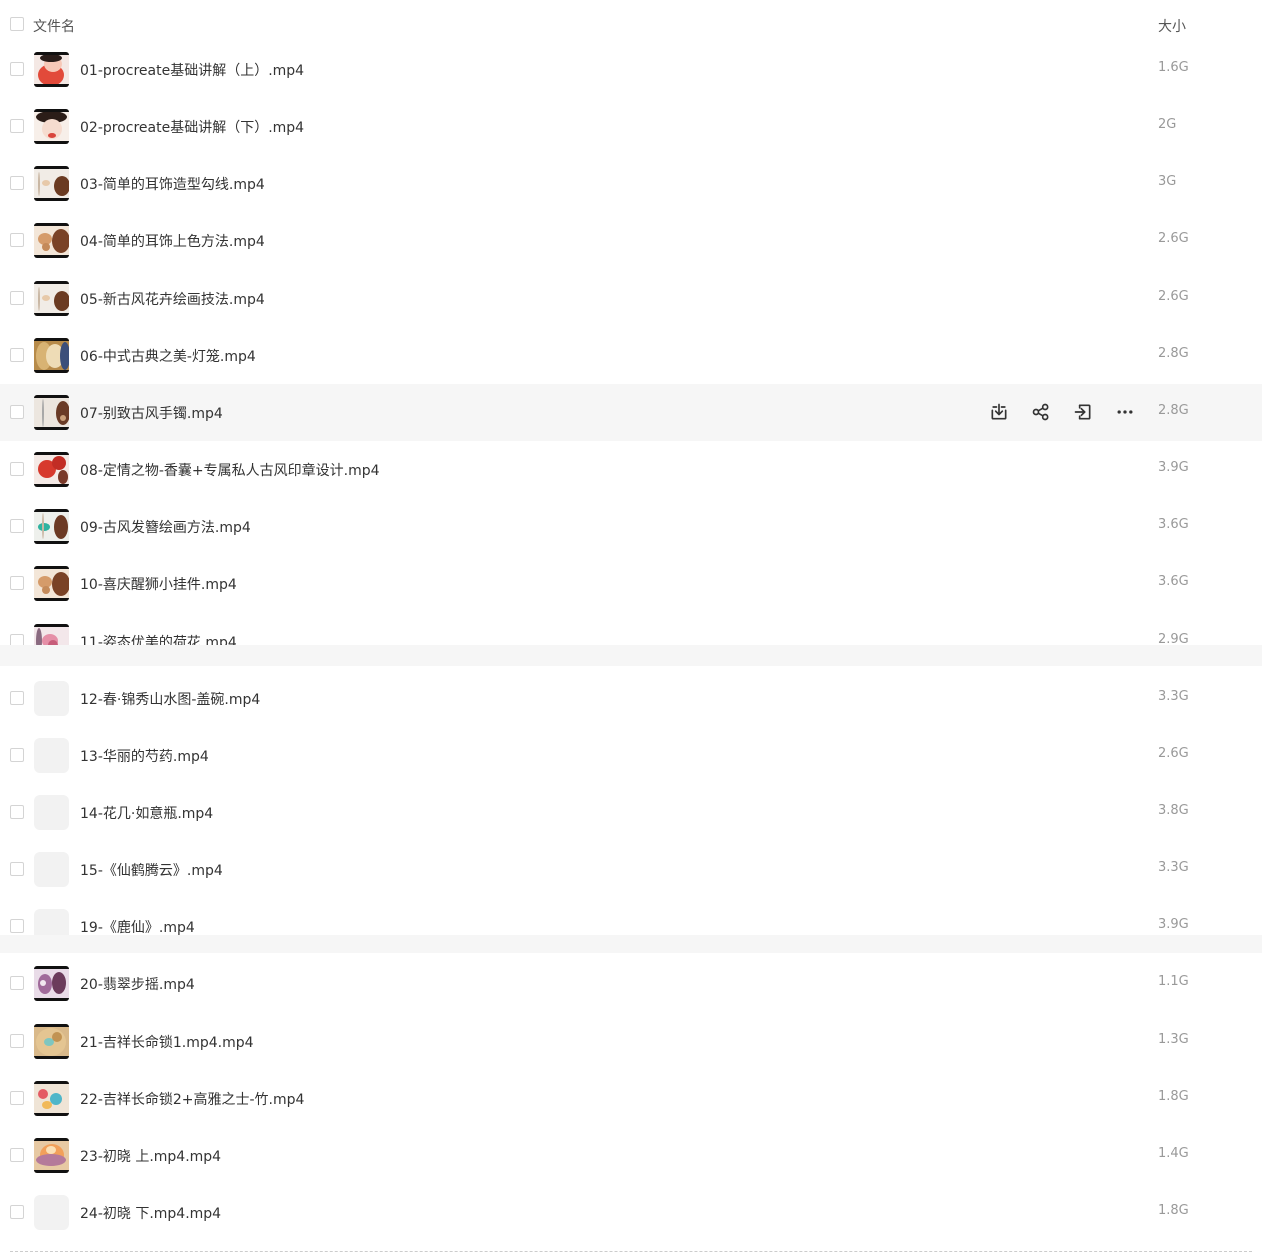 The height and width of the screenshot is (1259, 1262). Describe the element at coordinates (170, 699) in the screenshot. I see `file-name: 12-春·锦秀山水图-盖碗.mp4` at that location.